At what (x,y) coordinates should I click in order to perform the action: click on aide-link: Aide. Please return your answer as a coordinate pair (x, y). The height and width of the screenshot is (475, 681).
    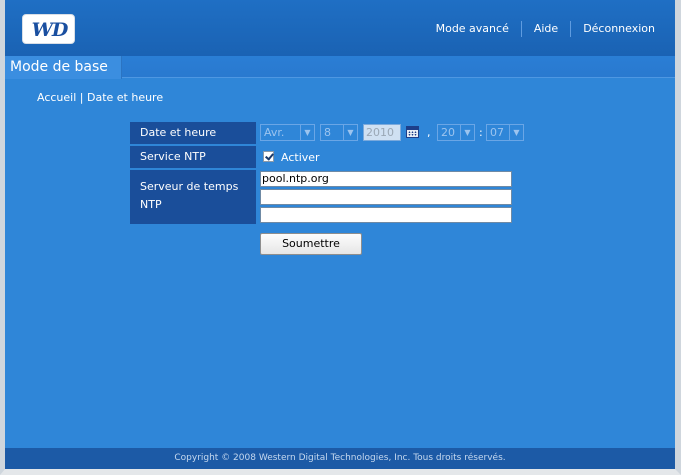
    Looking at the image, I should click on (546, 29).